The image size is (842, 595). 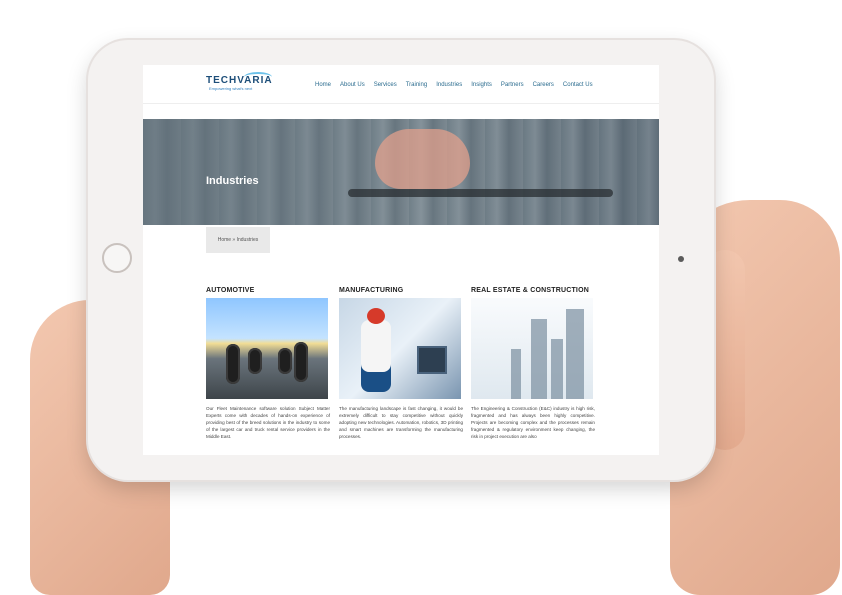 I want to click on nav-contact-us: Contact Us, so click(x=578, y=85).